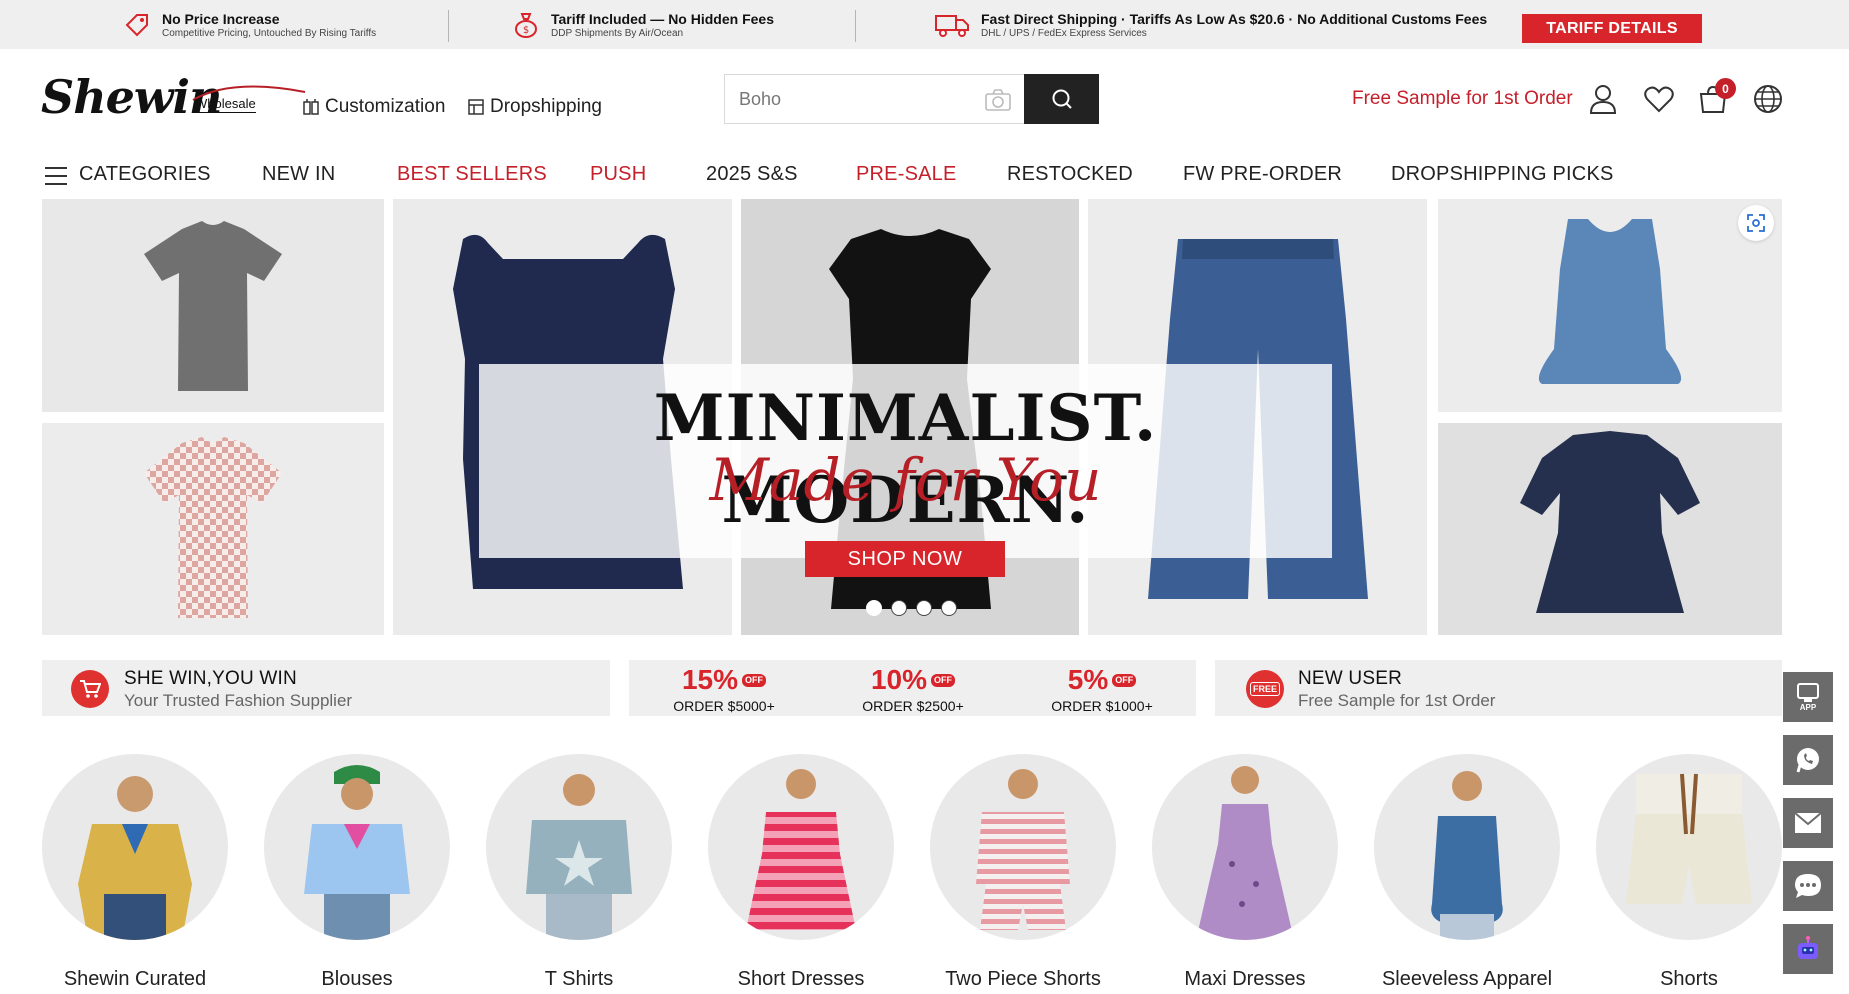  I want to click on chat-button, so click(1808, 886).